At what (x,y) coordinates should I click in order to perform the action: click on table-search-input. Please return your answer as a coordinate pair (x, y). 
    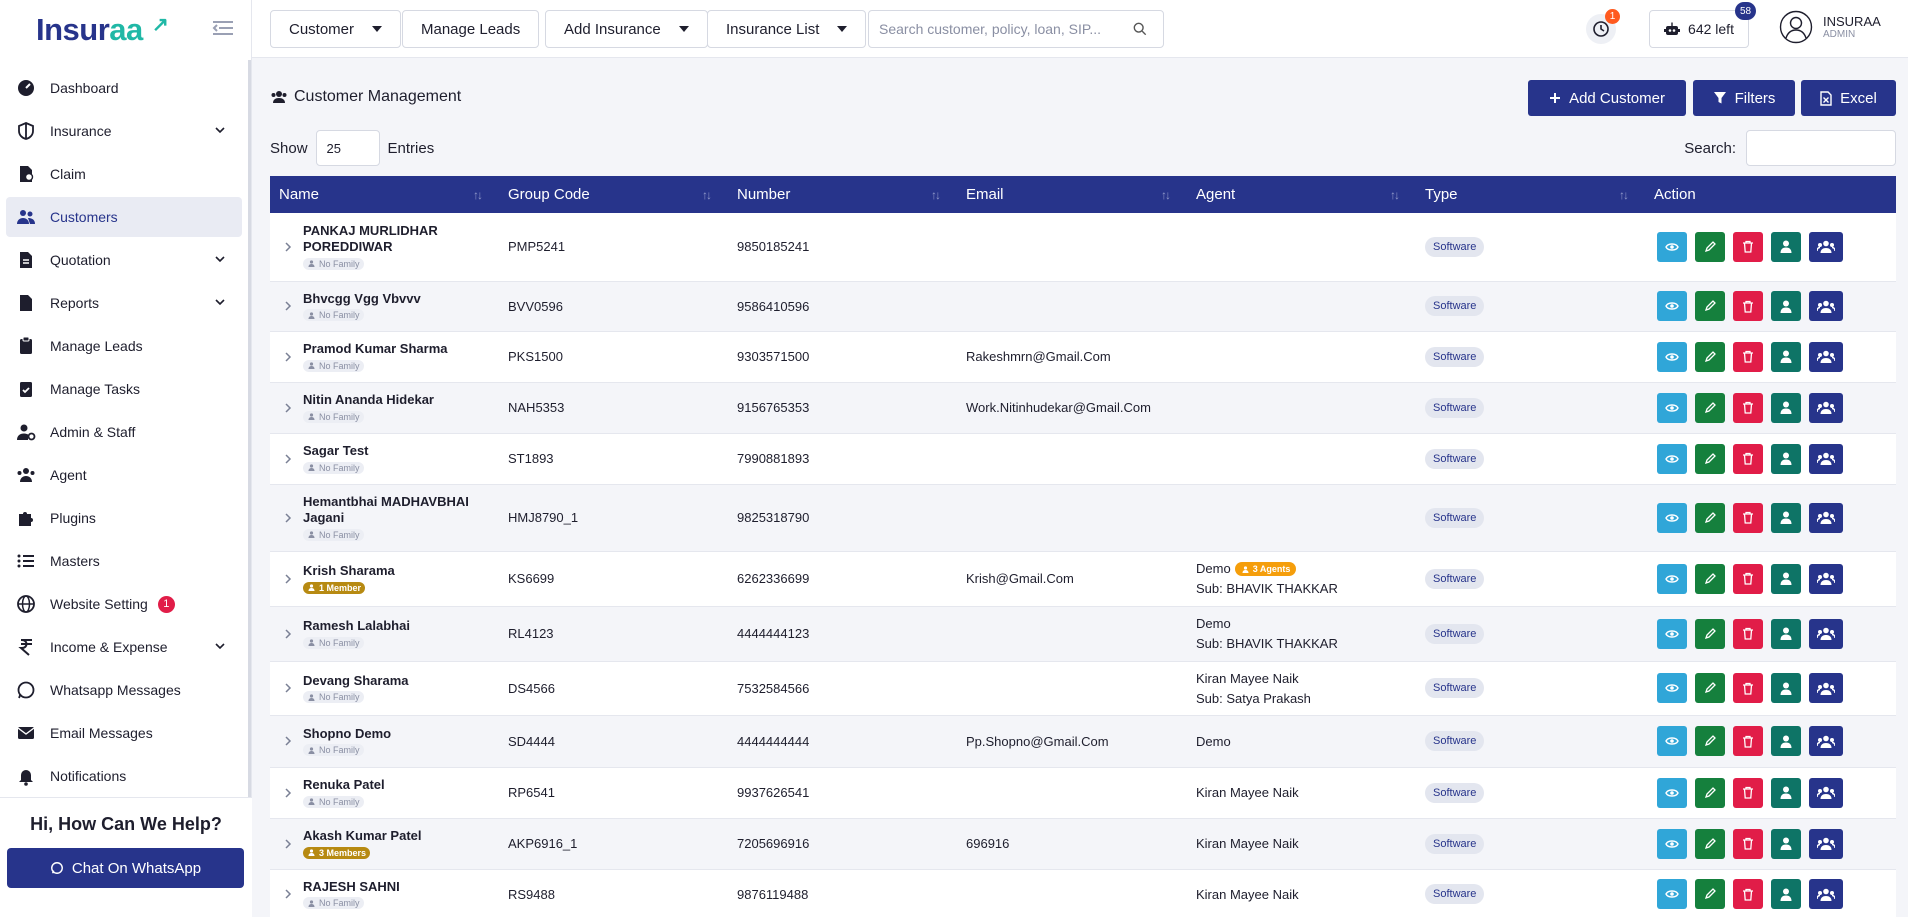
    Looking at the image, I should click on (1821, 148).